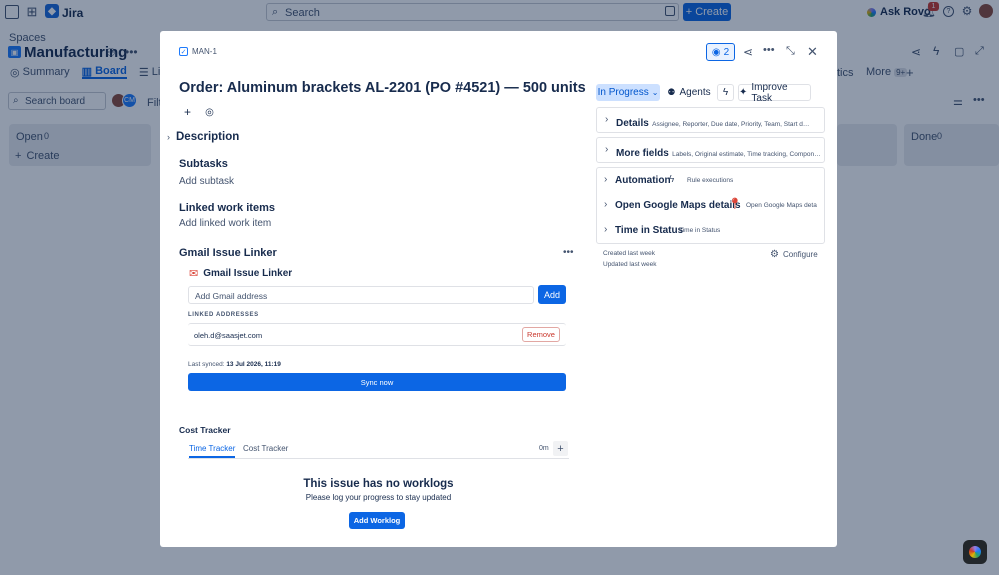 The width and height of the screenshot is (999, 575). I want to click on panel-title: Open Google Maps details, so click(678, 205).